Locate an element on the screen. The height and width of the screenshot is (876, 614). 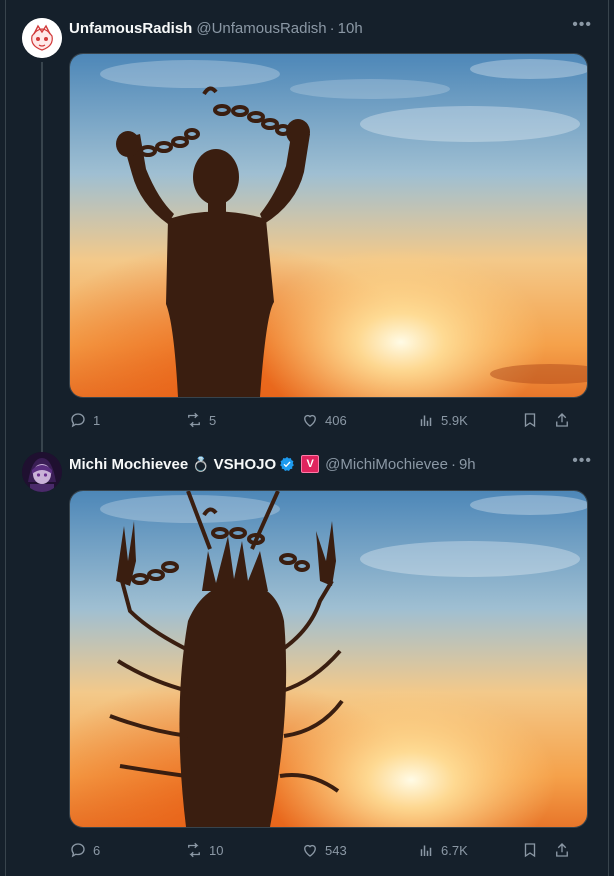
reply-count: 1 is located at coordinates (97, 420).